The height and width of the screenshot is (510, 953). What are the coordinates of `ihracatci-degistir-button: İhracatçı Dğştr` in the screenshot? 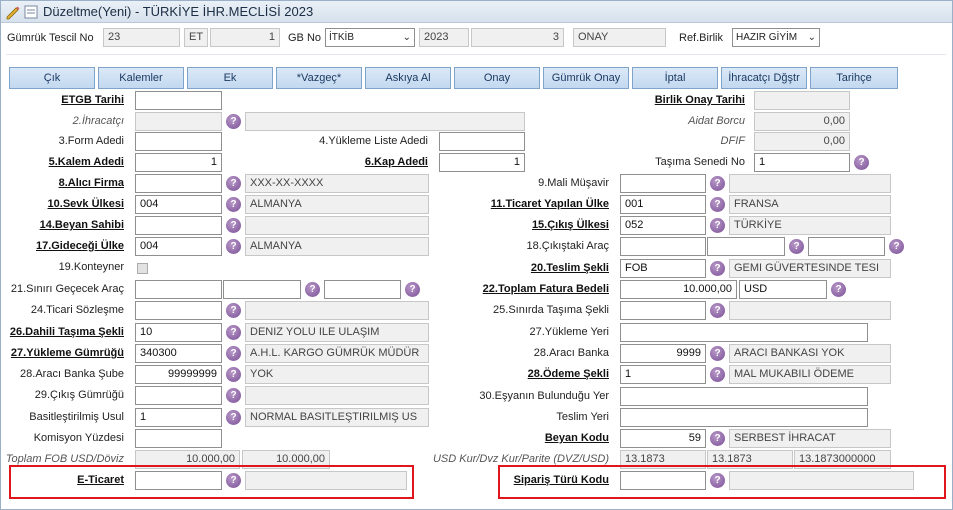 It's located at (764, 78).